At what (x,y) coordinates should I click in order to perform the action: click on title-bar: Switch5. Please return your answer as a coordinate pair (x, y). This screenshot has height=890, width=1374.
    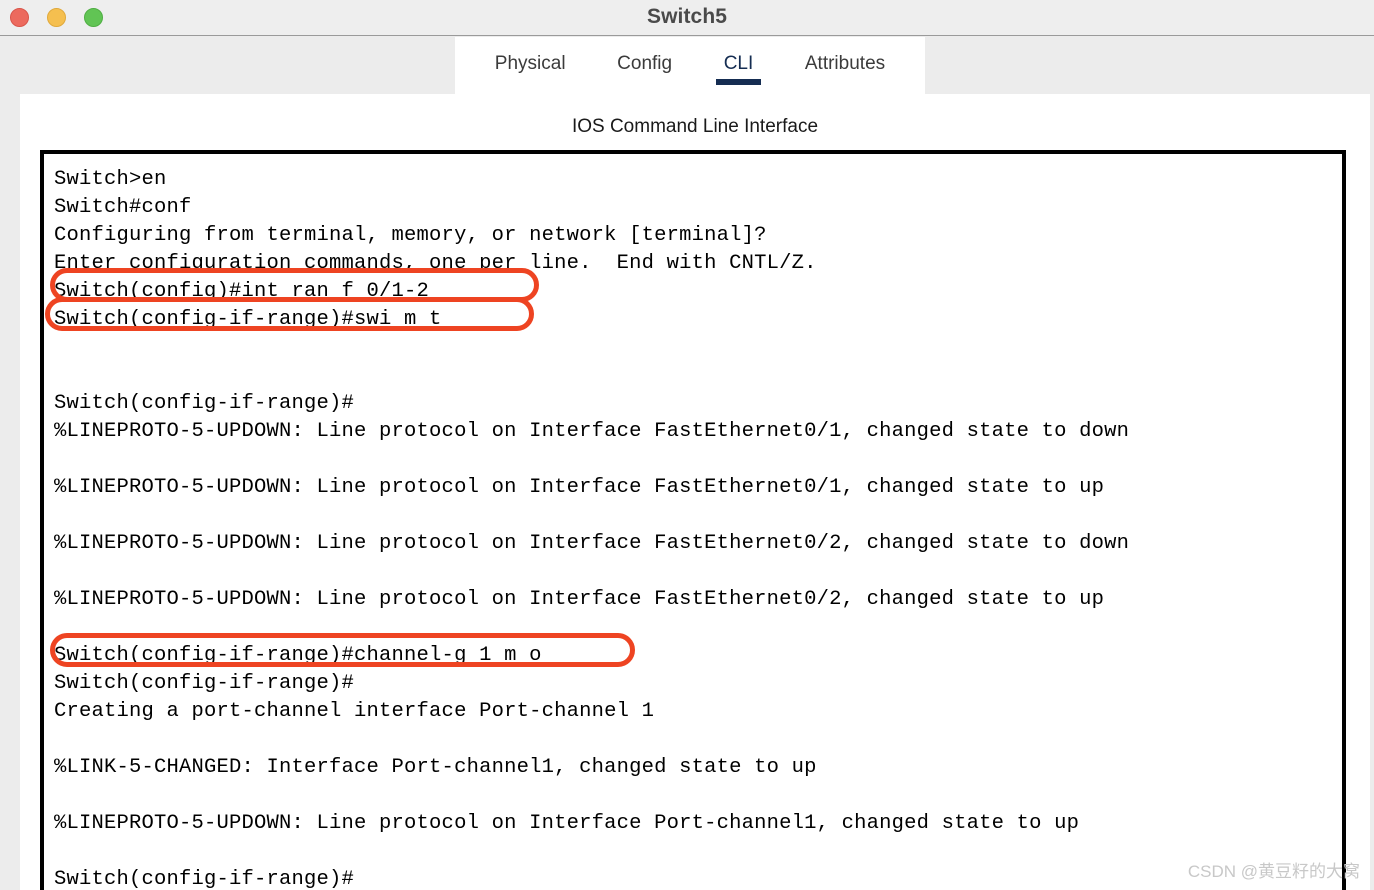
    Looking at the image, I should click on (687, 18).